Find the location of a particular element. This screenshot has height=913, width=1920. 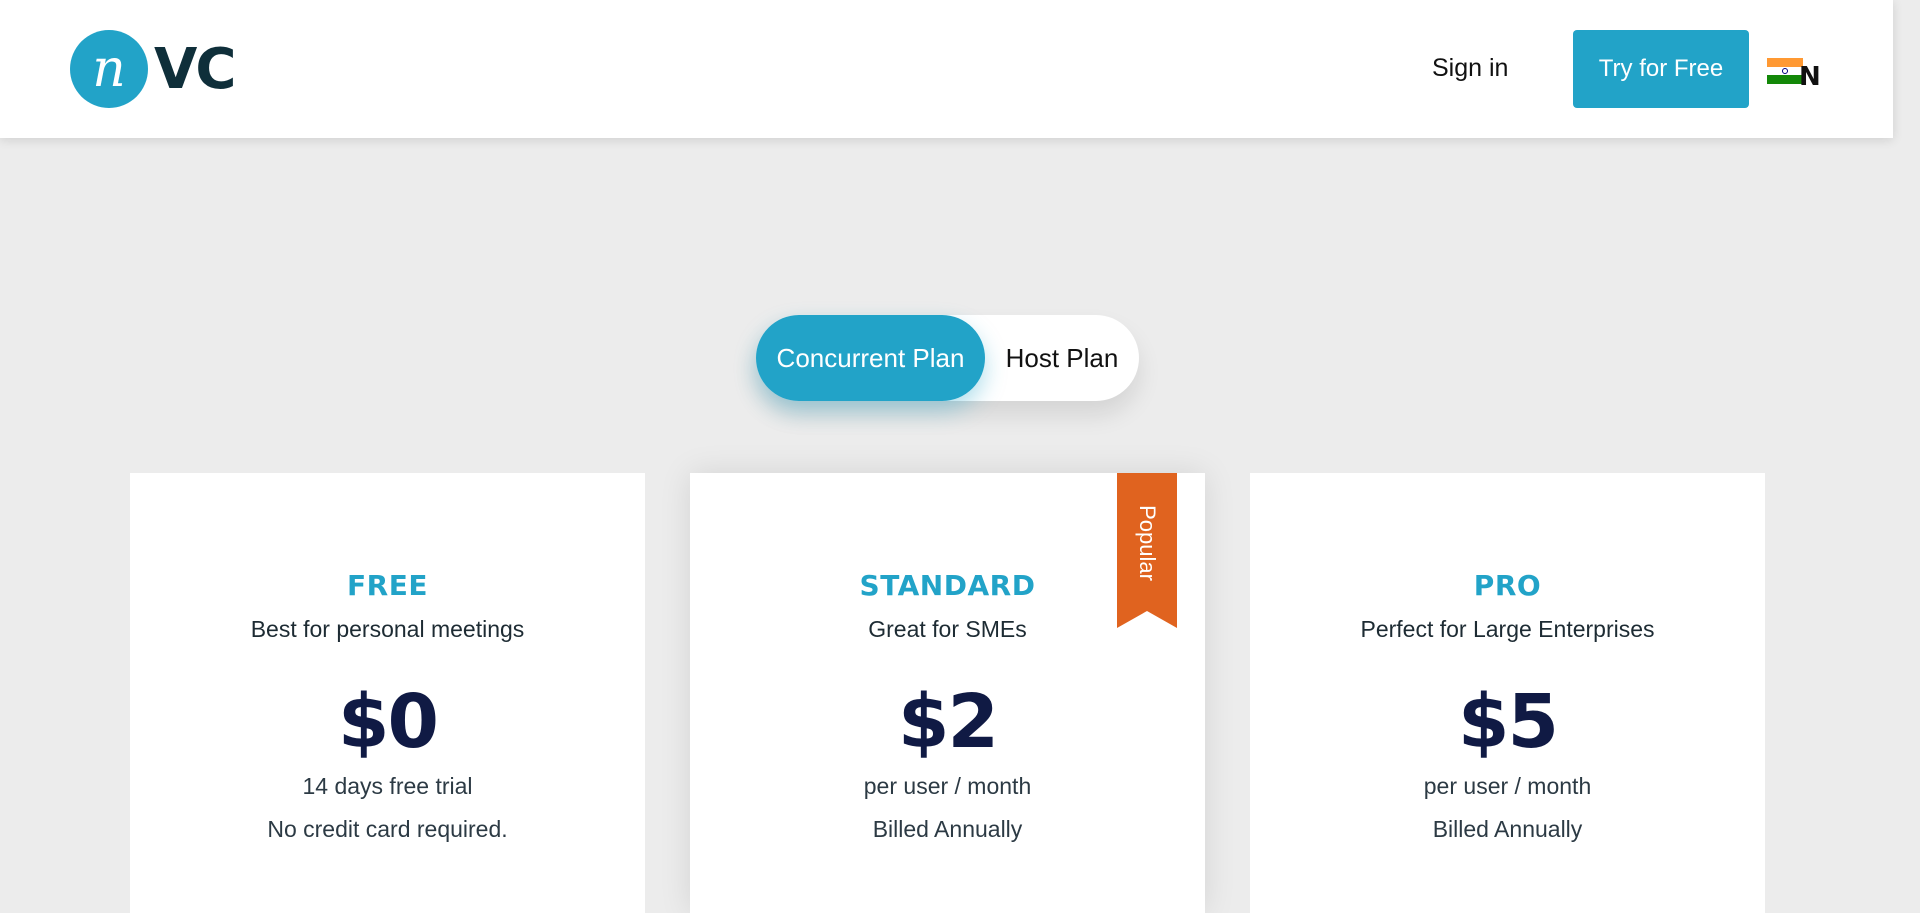

plan-price: $0 is located at coordinates (388, 722).